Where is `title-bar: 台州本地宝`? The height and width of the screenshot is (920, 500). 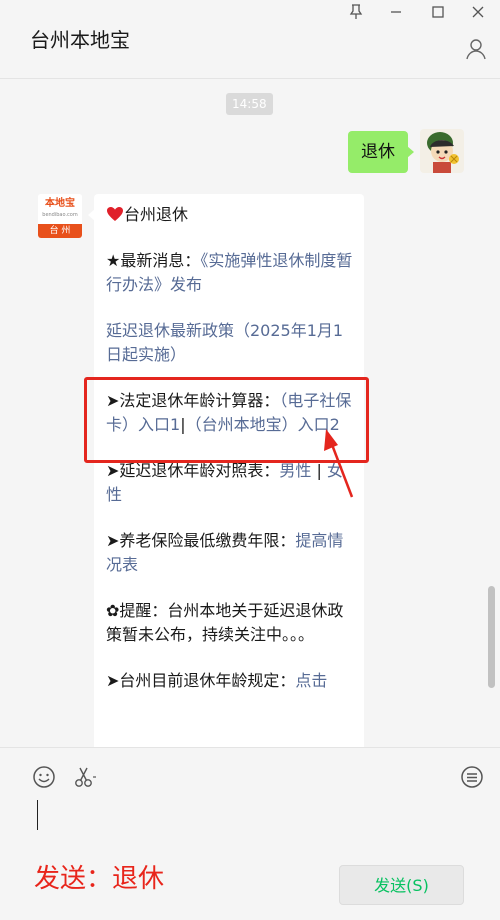
title-bar: 台州本地宝 is located at coordinates (250, 39).